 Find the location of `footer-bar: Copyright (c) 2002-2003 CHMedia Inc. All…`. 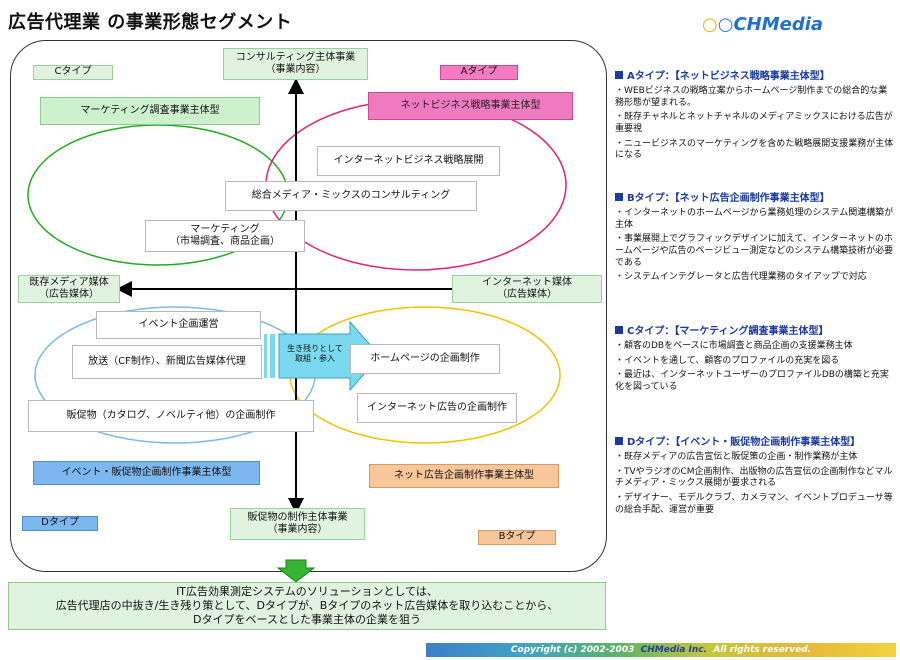

footer-bar: Copyright (c) 2002-2003 CHMedia Inc. All… is located at coordinates (661, 650).